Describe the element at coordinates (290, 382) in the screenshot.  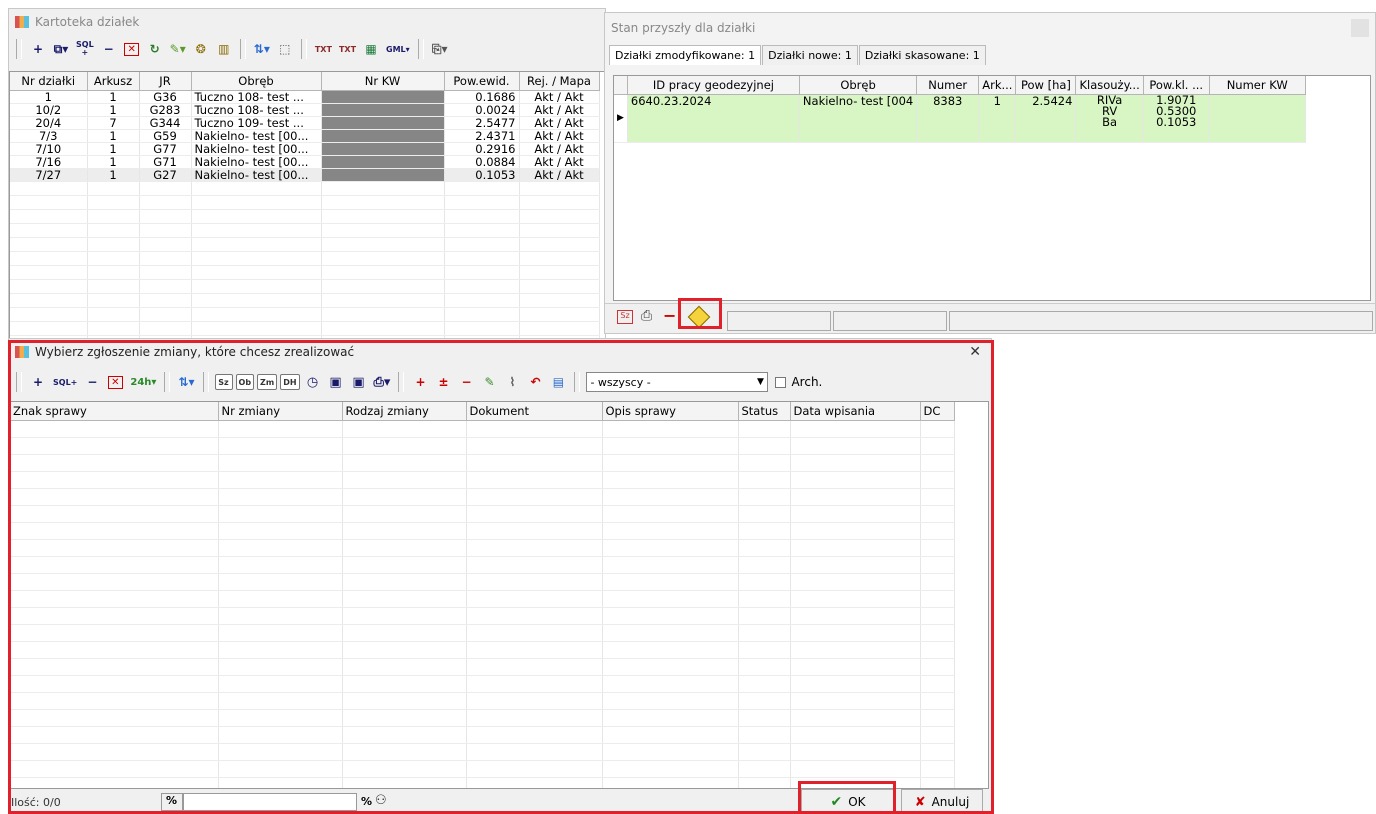
I see `dh-button: DH` at that location.